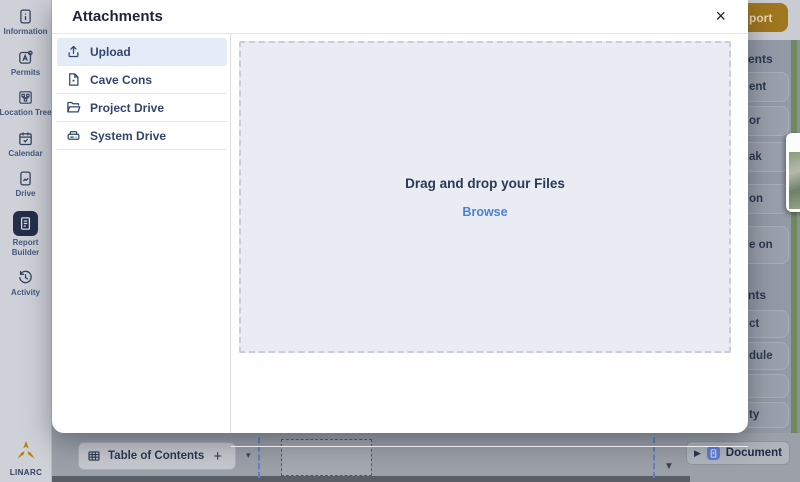 The width and height of the screenshot is (800, 482). Describe the element at coordinates (485, 183) in the screenshot. I see `dropzone-title: Drag and drop your Files` at that location.